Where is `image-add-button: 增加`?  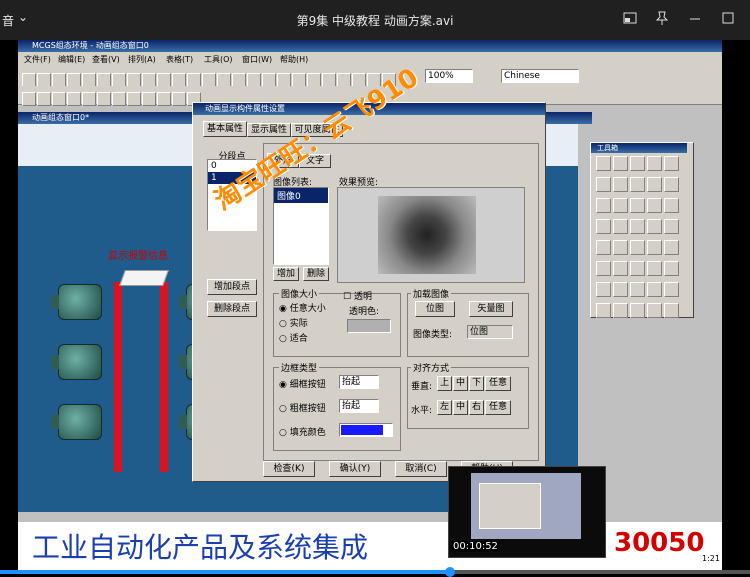 image-add-button: 增加 is located at coordinates (286, 274).